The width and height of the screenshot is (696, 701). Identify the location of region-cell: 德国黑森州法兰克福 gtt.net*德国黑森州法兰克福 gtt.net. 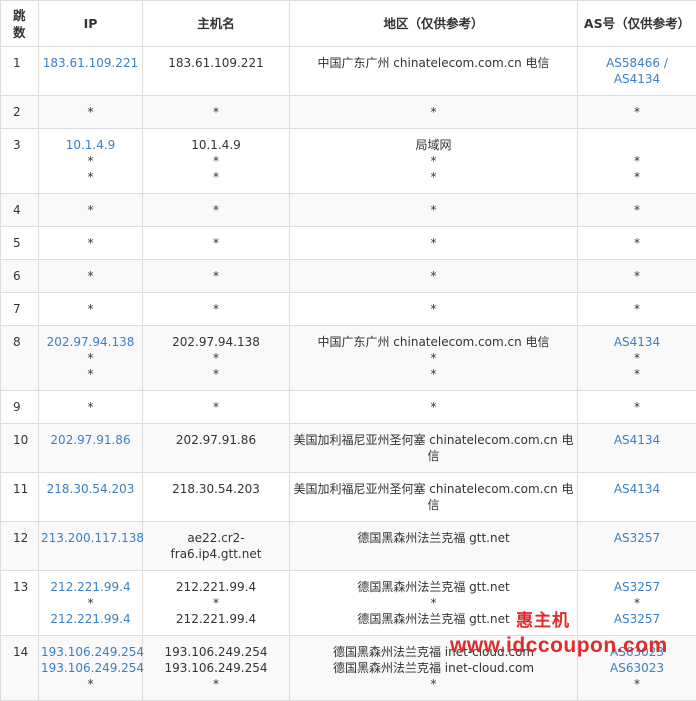
(434, 603).